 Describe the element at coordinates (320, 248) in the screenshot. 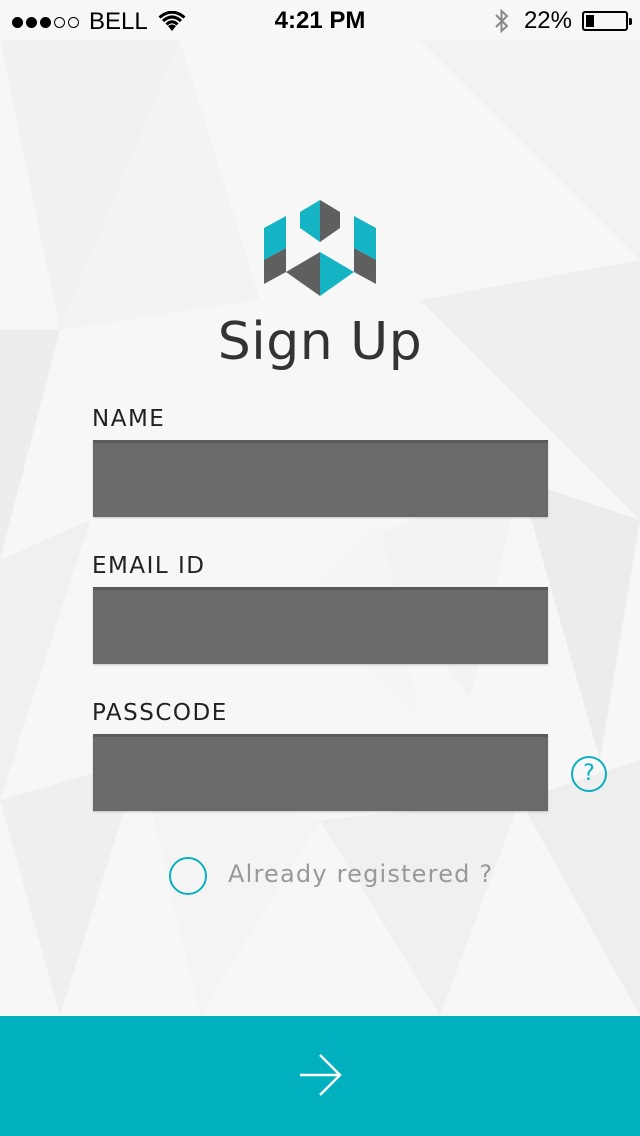

I see `app-logo` at that location.